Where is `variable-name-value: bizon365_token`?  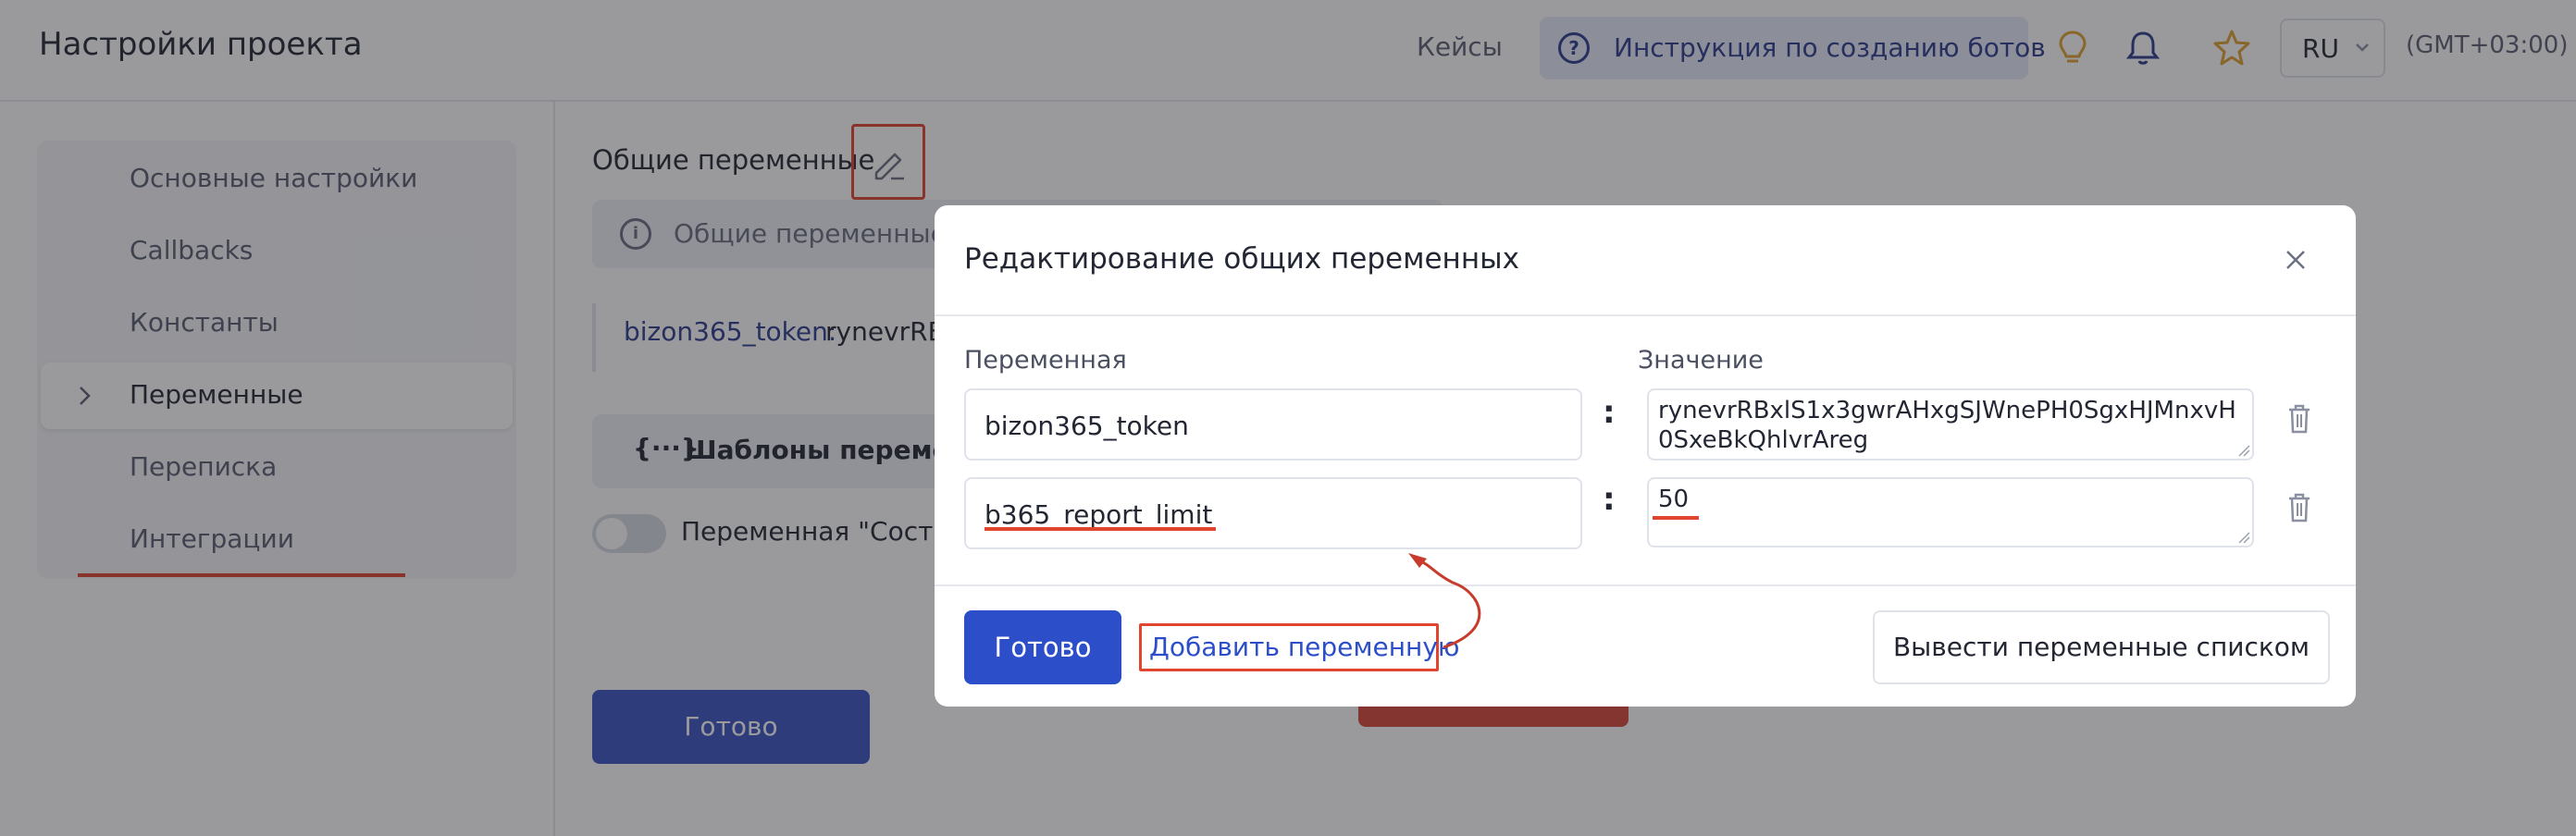 variable-name-value: bizon365_token is located at coordinates (1087, 426).